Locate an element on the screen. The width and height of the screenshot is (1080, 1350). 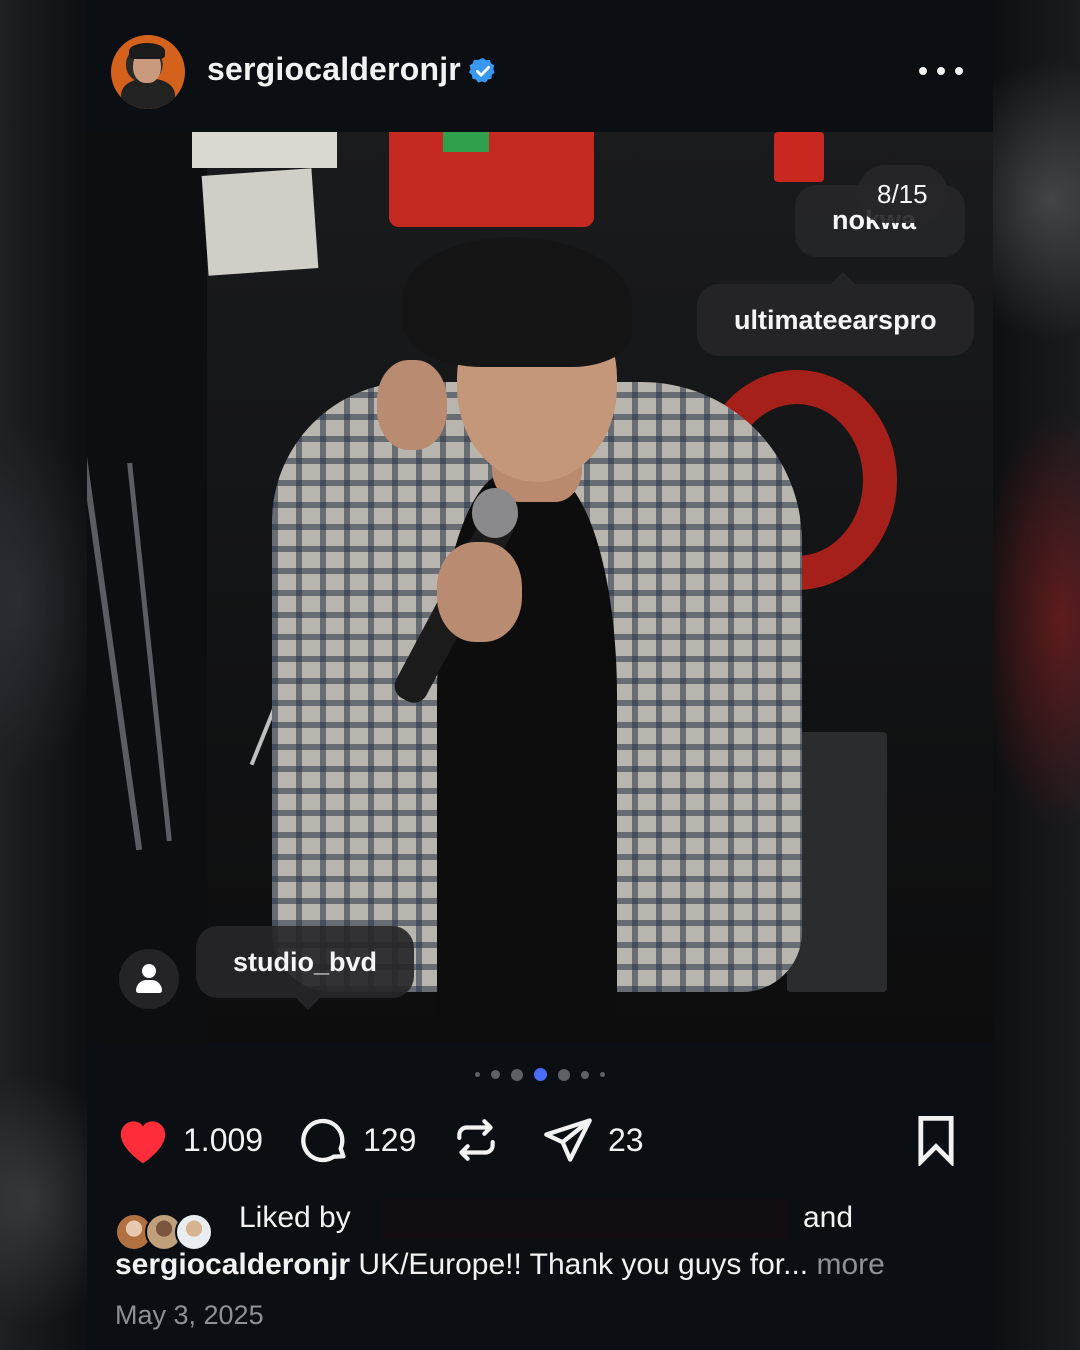
caption-more-link: more is located at coordinates (850, 1264).